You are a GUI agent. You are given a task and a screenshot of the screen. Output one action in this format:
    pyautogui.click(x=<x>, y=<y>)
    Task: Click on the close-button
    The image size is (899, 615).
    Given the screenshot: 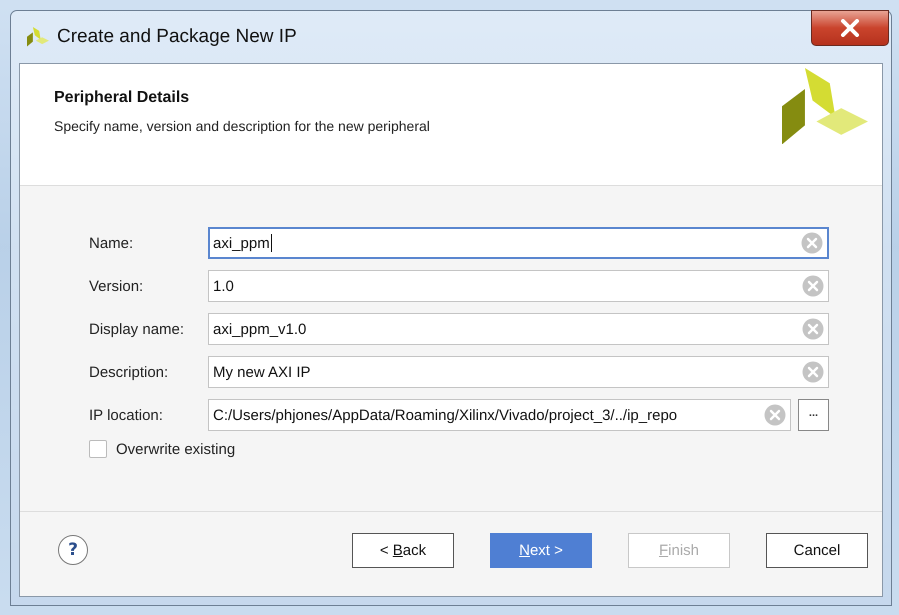 What is the action you would take?
    pyautogui.click(x=850, y=28)
    